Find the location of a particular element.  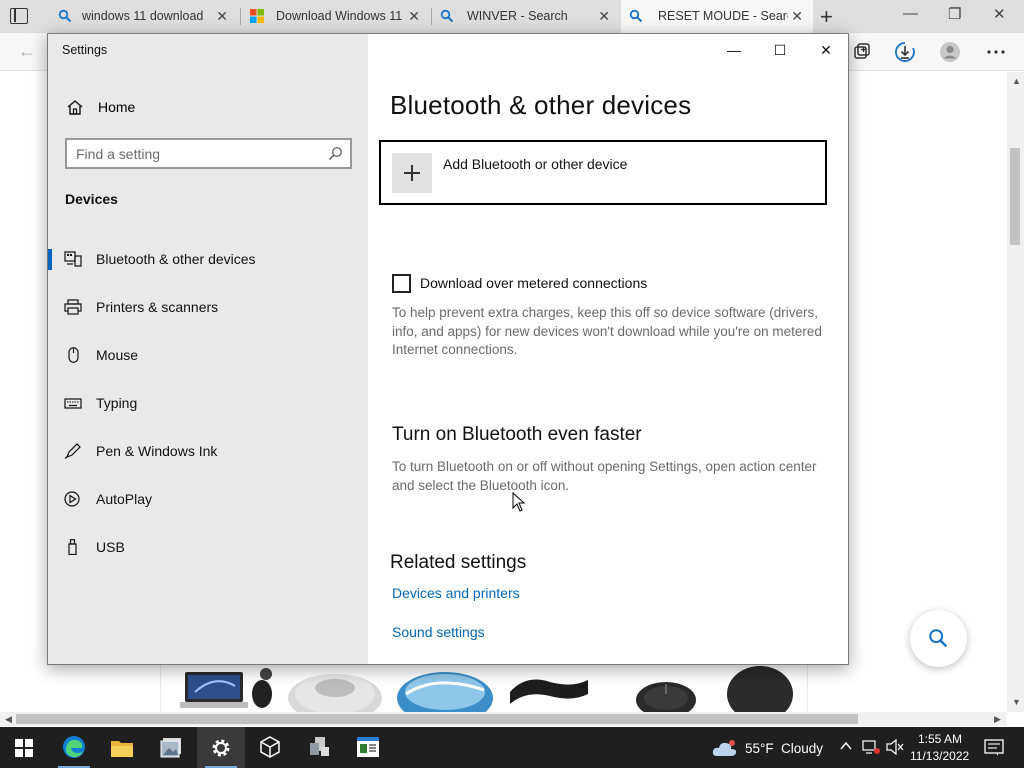

browser-tab-1: windows 11 download ✕ is located at coordinates (144, 16).